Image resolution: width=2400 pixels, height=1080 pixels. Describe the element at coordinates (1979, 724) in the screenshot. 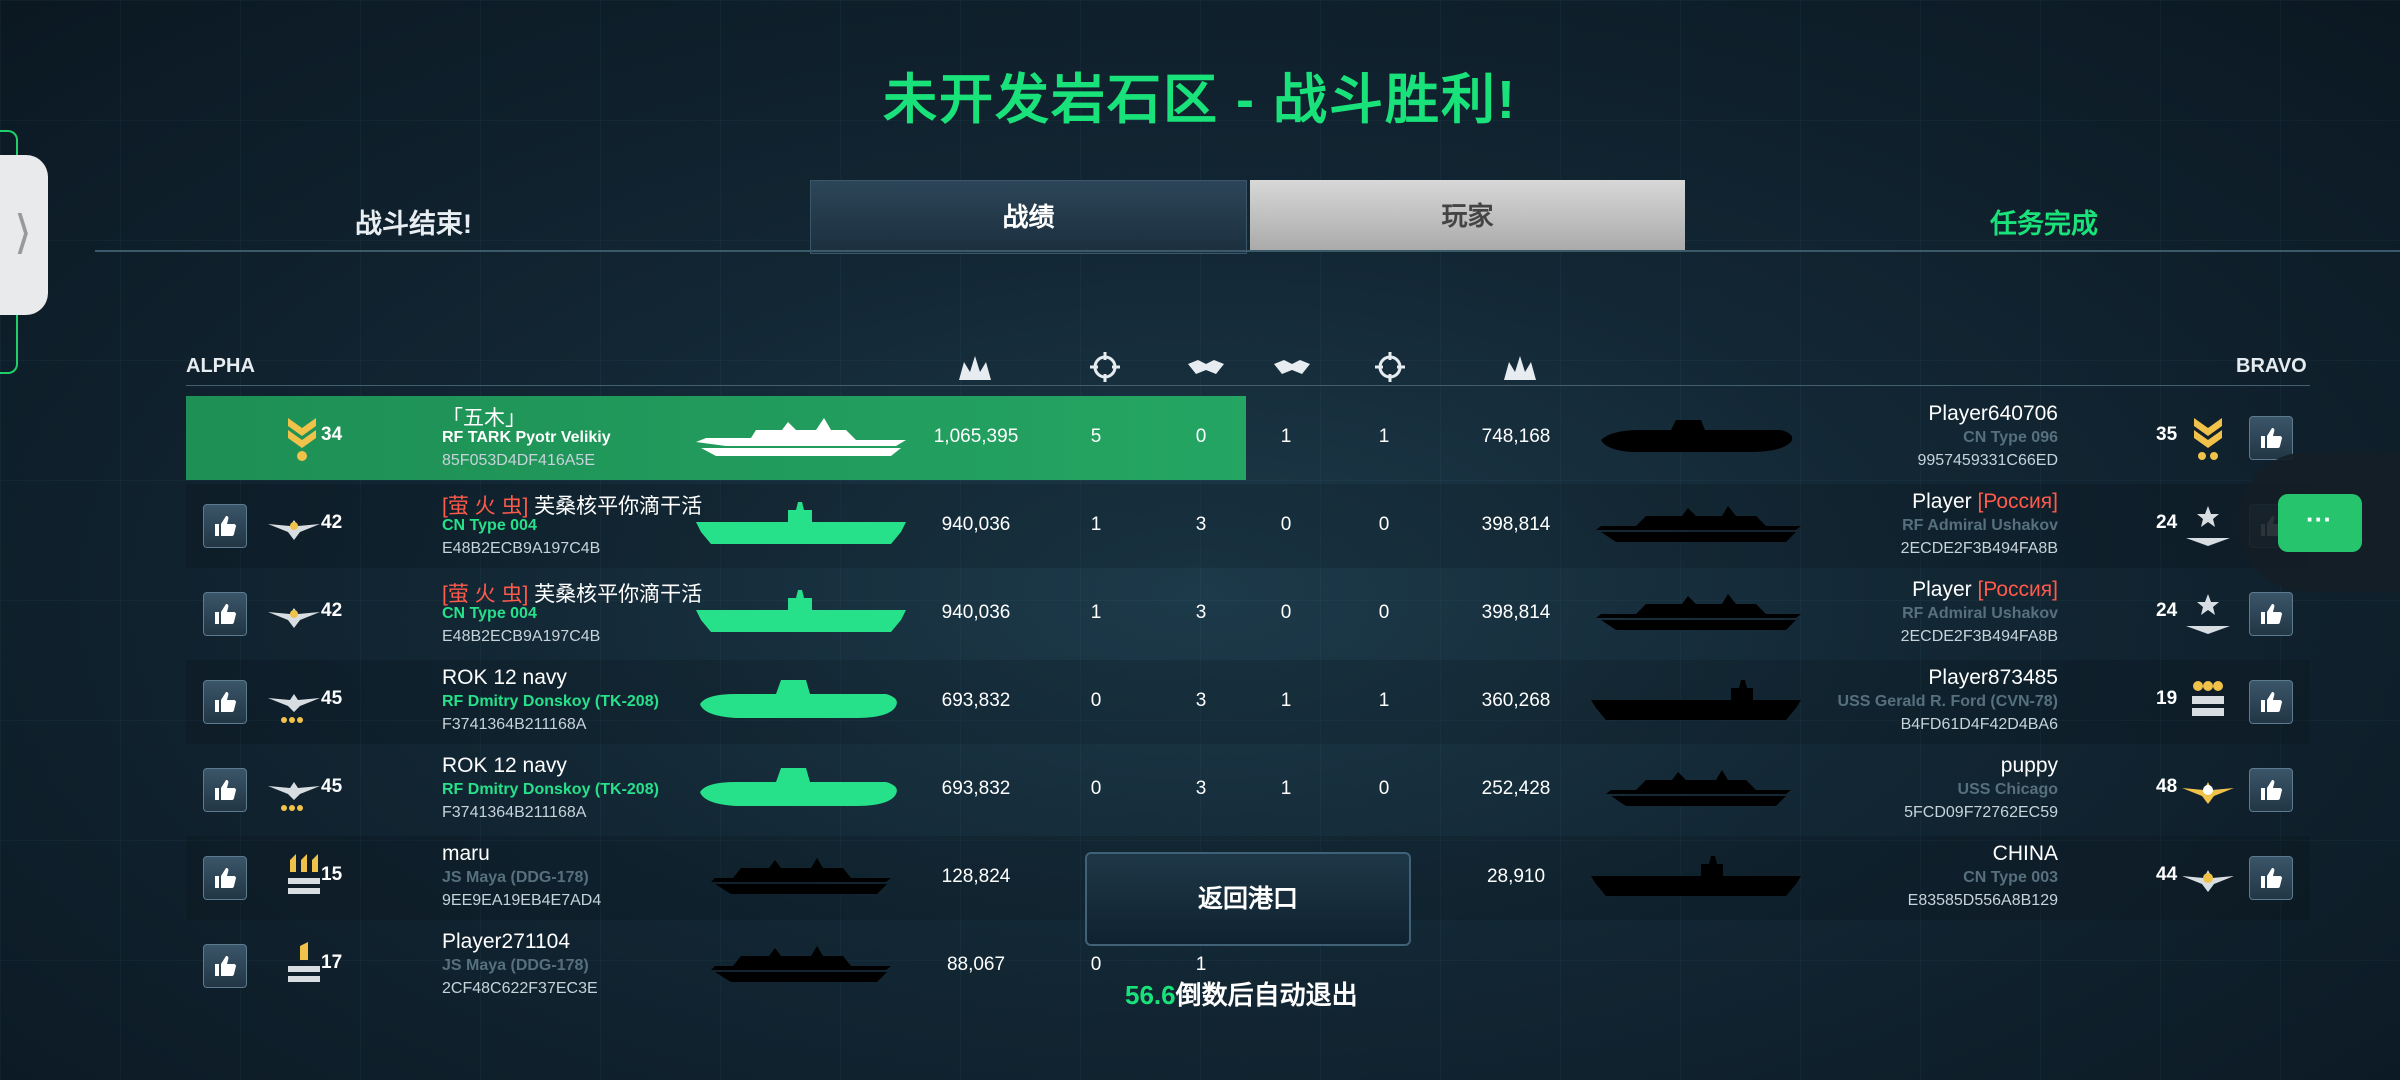

I see `player-id: B4FD61D4F42D4BA6` at that location.